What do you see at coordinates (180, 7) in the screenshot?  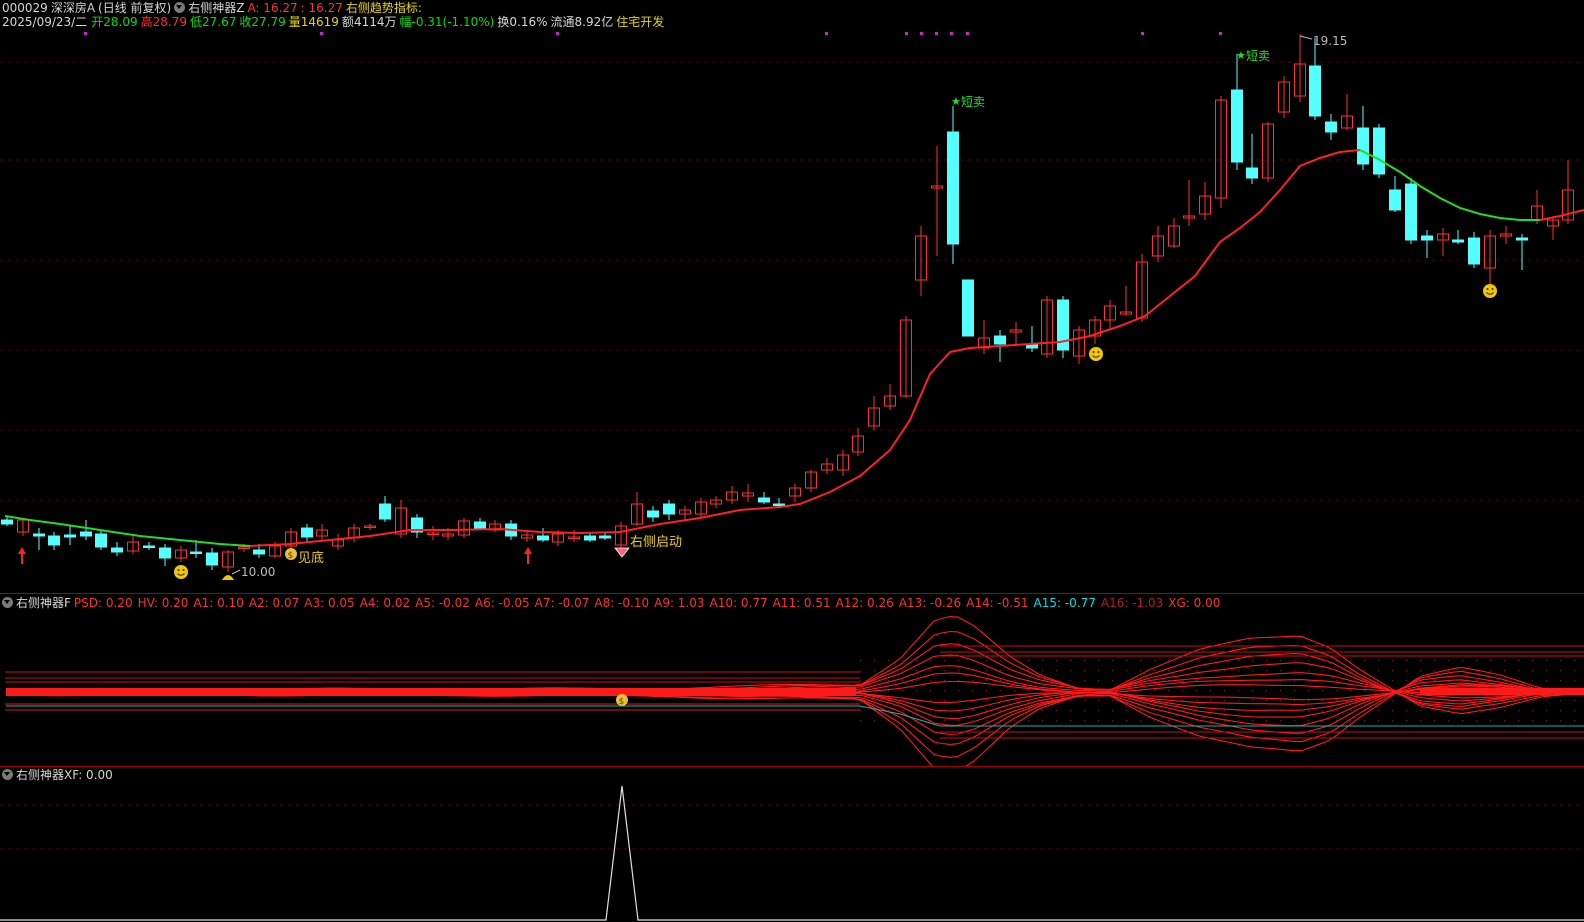 I see `indicator-menu-icon` at bounding box center [180, 7].